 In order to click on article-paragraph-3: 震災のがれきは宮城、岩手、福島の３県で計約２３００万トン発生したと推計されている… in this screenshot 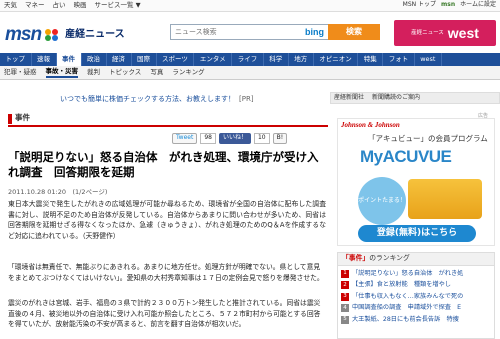, I will do `click(164, 314)`.